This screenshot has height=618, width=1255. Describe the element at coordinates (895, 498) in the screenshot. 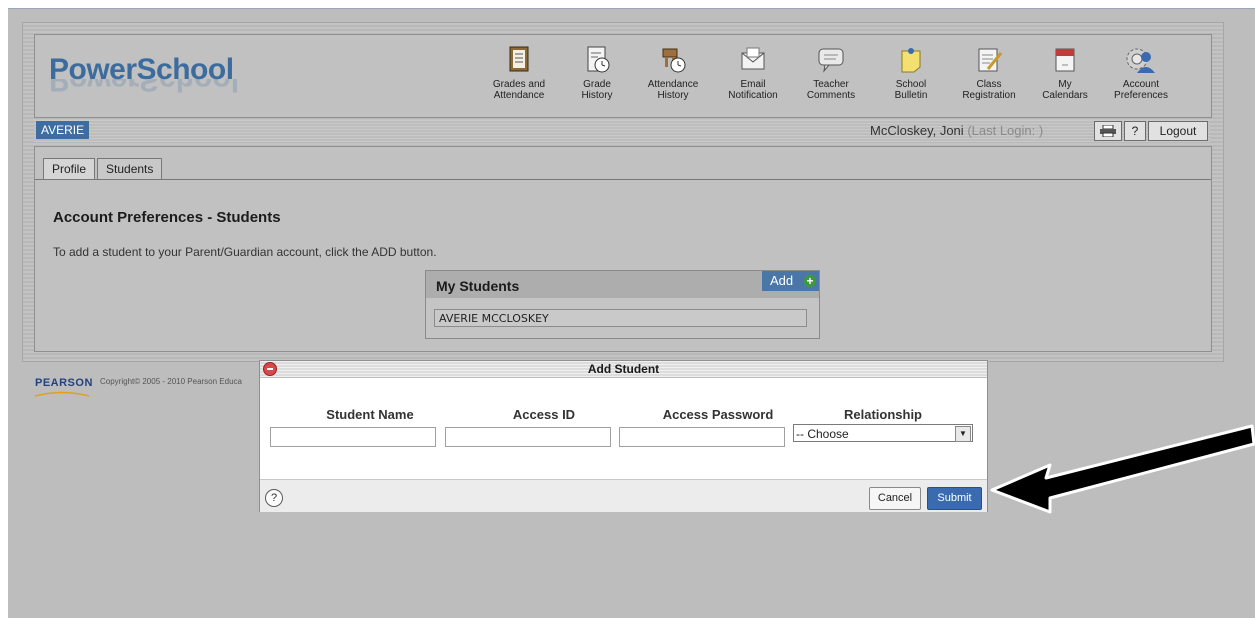

I see `cancel-button: Cancel` at that location.